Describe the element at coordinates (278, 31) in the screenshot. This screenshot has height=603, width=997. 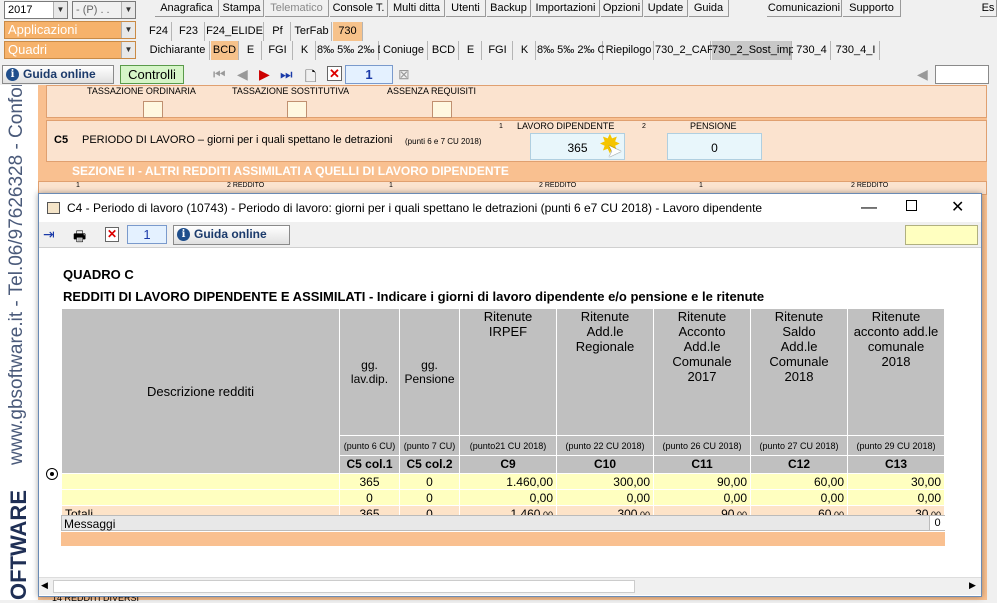
I see `tab-pf: Pf` at that location.